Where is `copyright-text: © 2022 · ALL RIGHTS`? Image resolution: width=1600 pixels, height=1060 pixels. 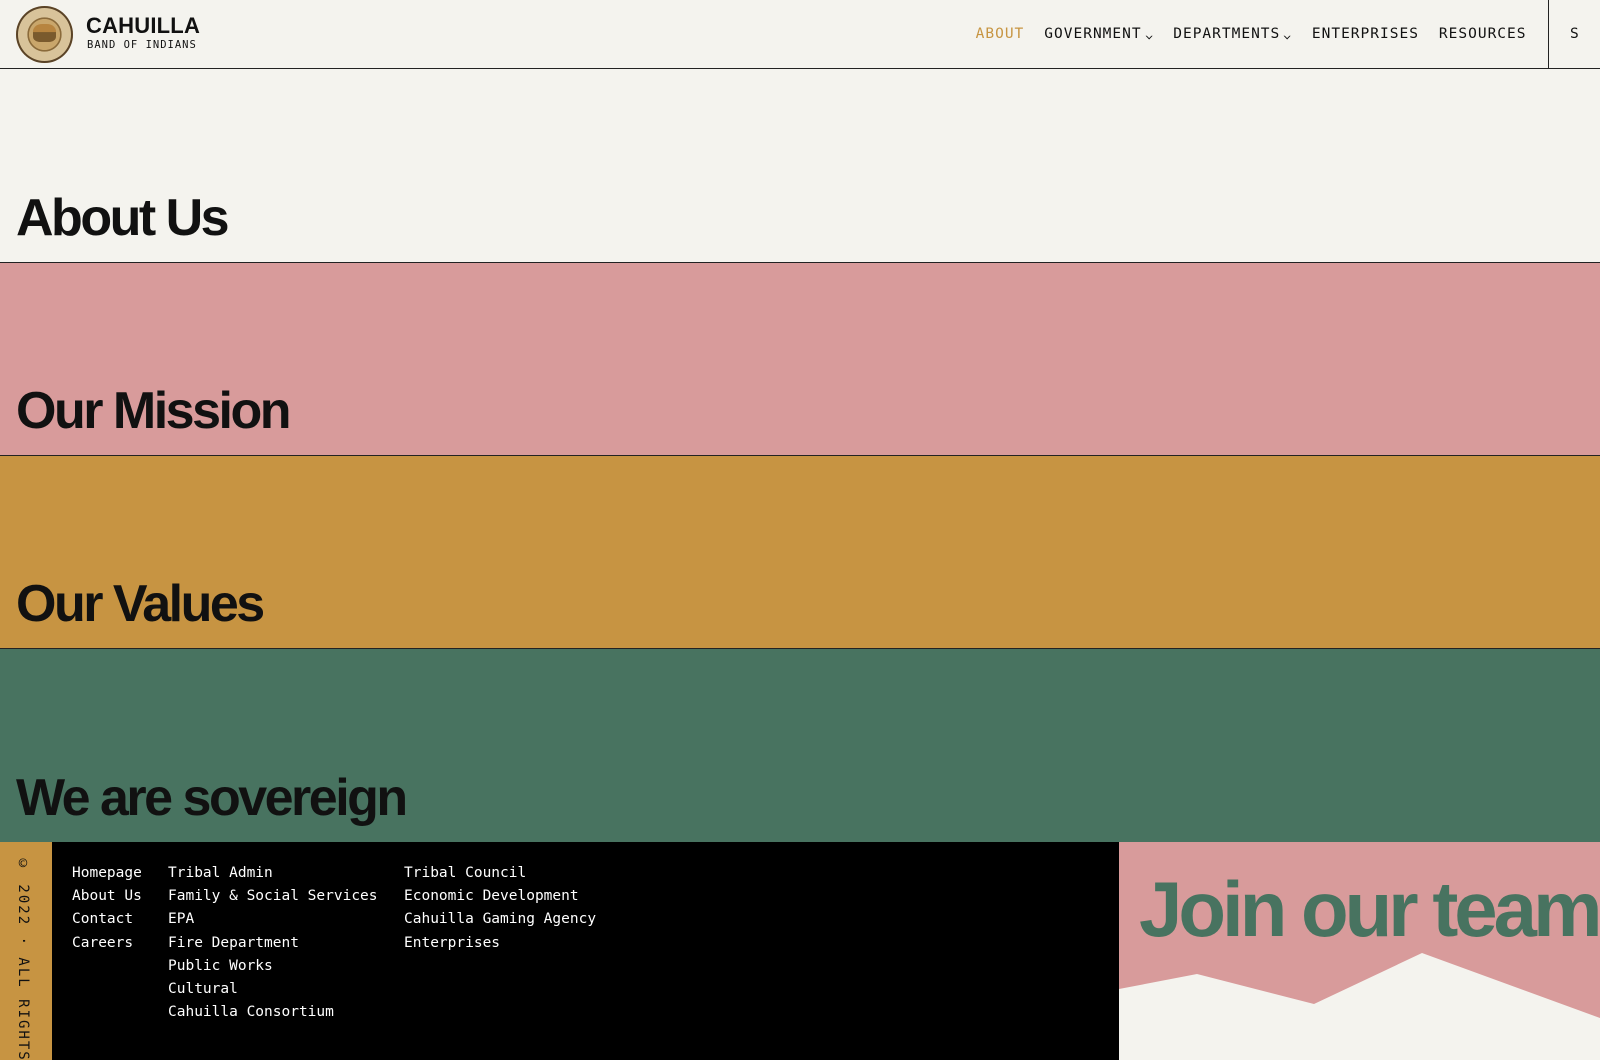
copyright-text: © 2022 · ALL RIGHTS is located at coordinates (23, 958).